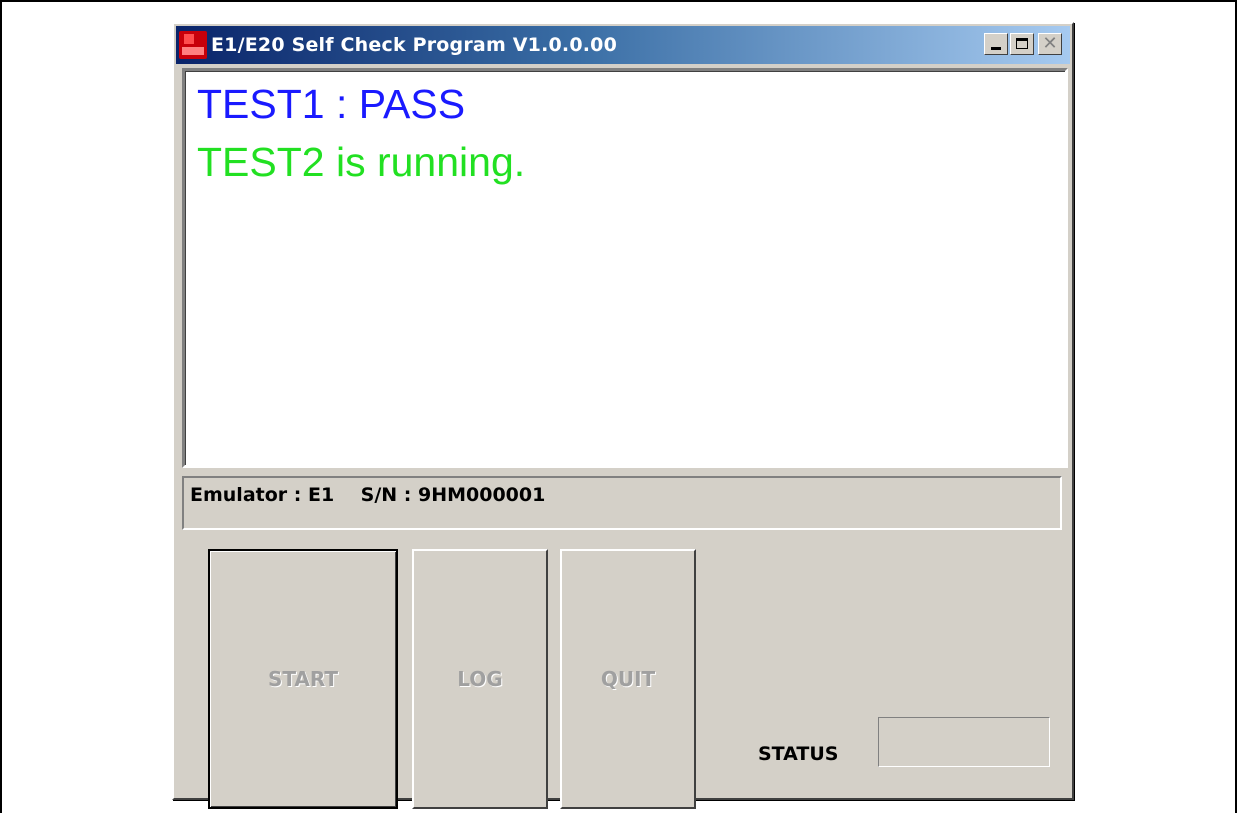  What do you see at coordinates (622, 503) in the screenshot?
I see `emulator-info-bar: Emulator : E1 S/N : 9HM000001` at bounding box center [622, 503].